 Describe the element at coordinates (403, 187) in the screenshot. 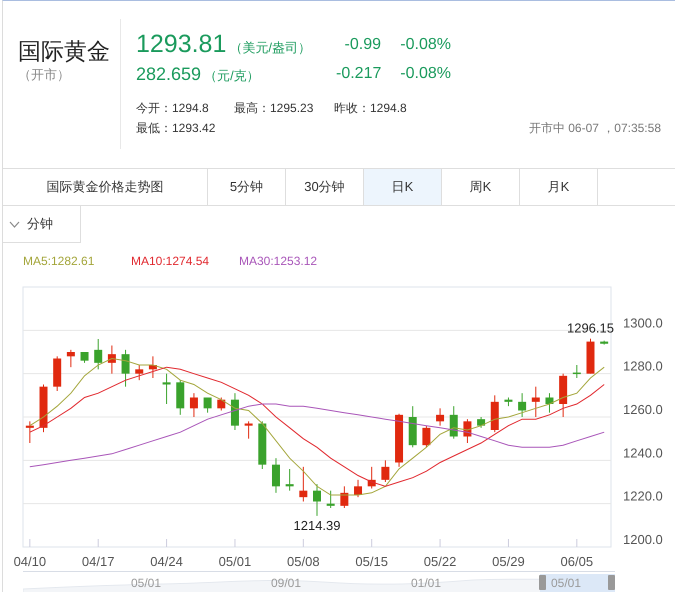

I see `chart-tab: 日K` at that location.